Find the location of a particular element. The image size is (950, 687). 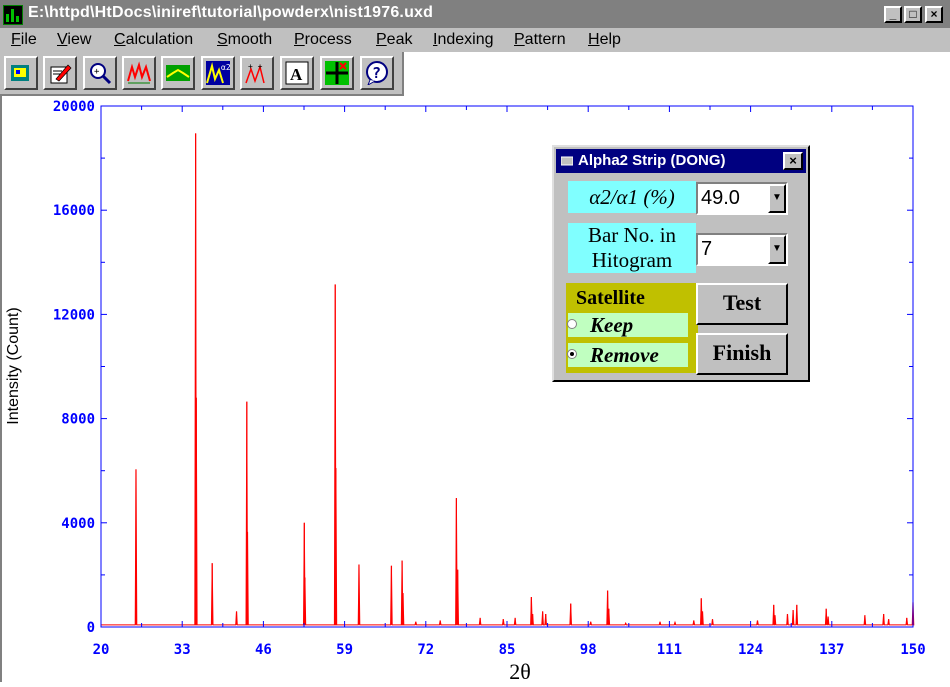

zoom-icon: + is located at coordinates (101, 74).